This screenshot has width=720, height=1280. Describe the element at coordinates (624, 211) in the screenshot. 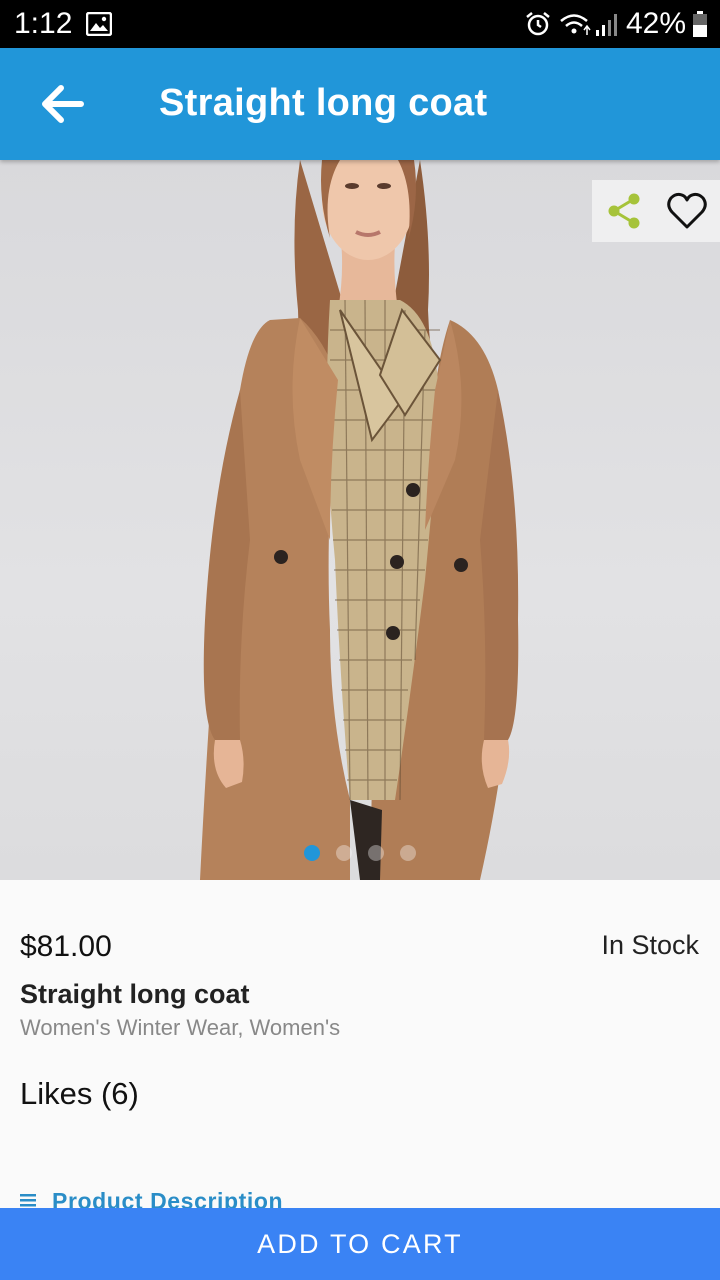

I see `share-icon` at that location.